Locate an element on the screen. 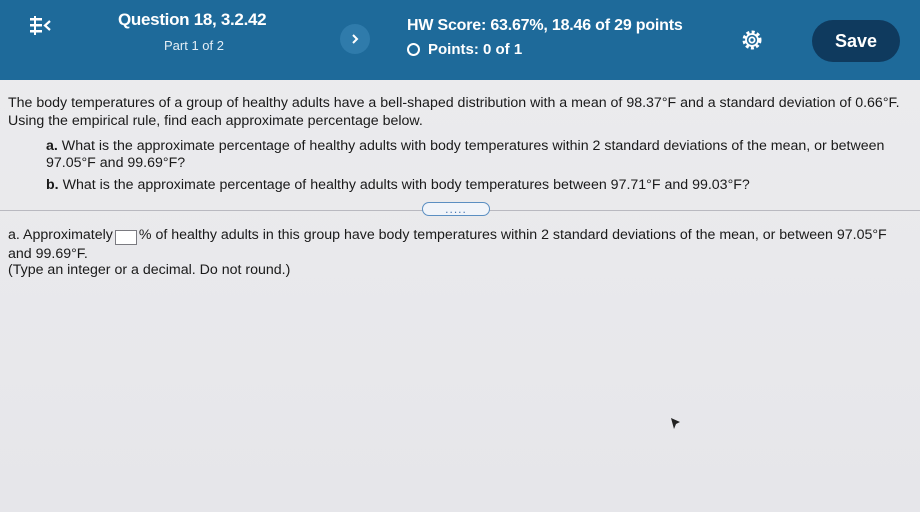  settings-button is located at coordinates (752, 40).